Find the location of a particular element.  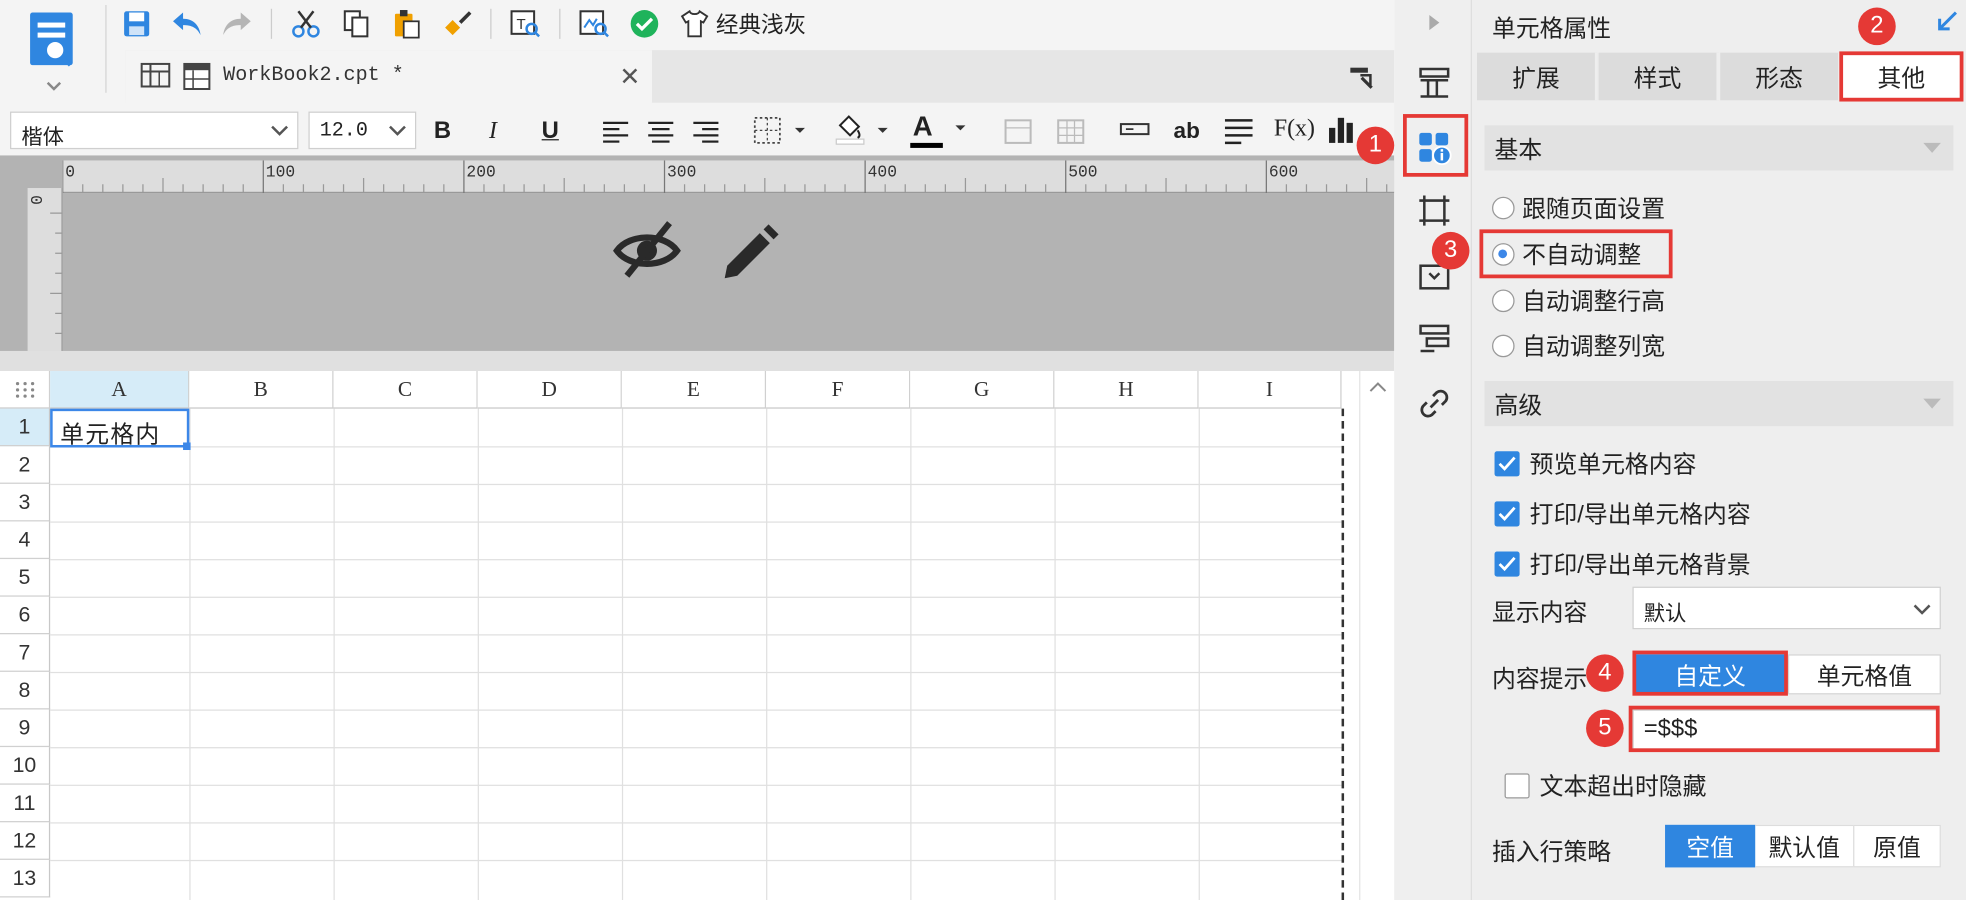

formula-button: F(x) is located at coordinates (1294, 129).